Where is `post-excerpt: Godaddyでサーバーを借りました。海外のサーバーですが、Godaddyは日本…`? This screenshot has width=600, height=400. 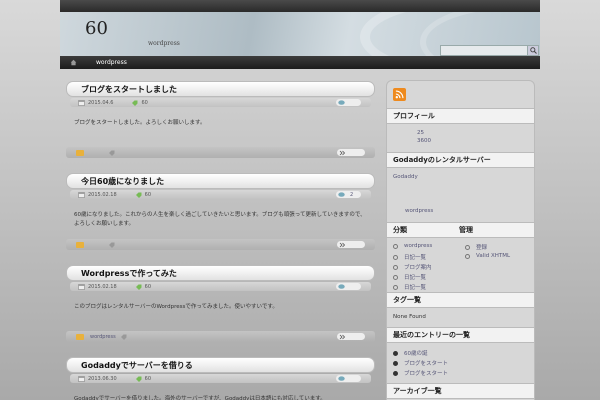
post-excerpt: Godaddyでサーバーを借りました。海外のサーバーですが、Godaddyは日本… is located at coordinates (200, 398).